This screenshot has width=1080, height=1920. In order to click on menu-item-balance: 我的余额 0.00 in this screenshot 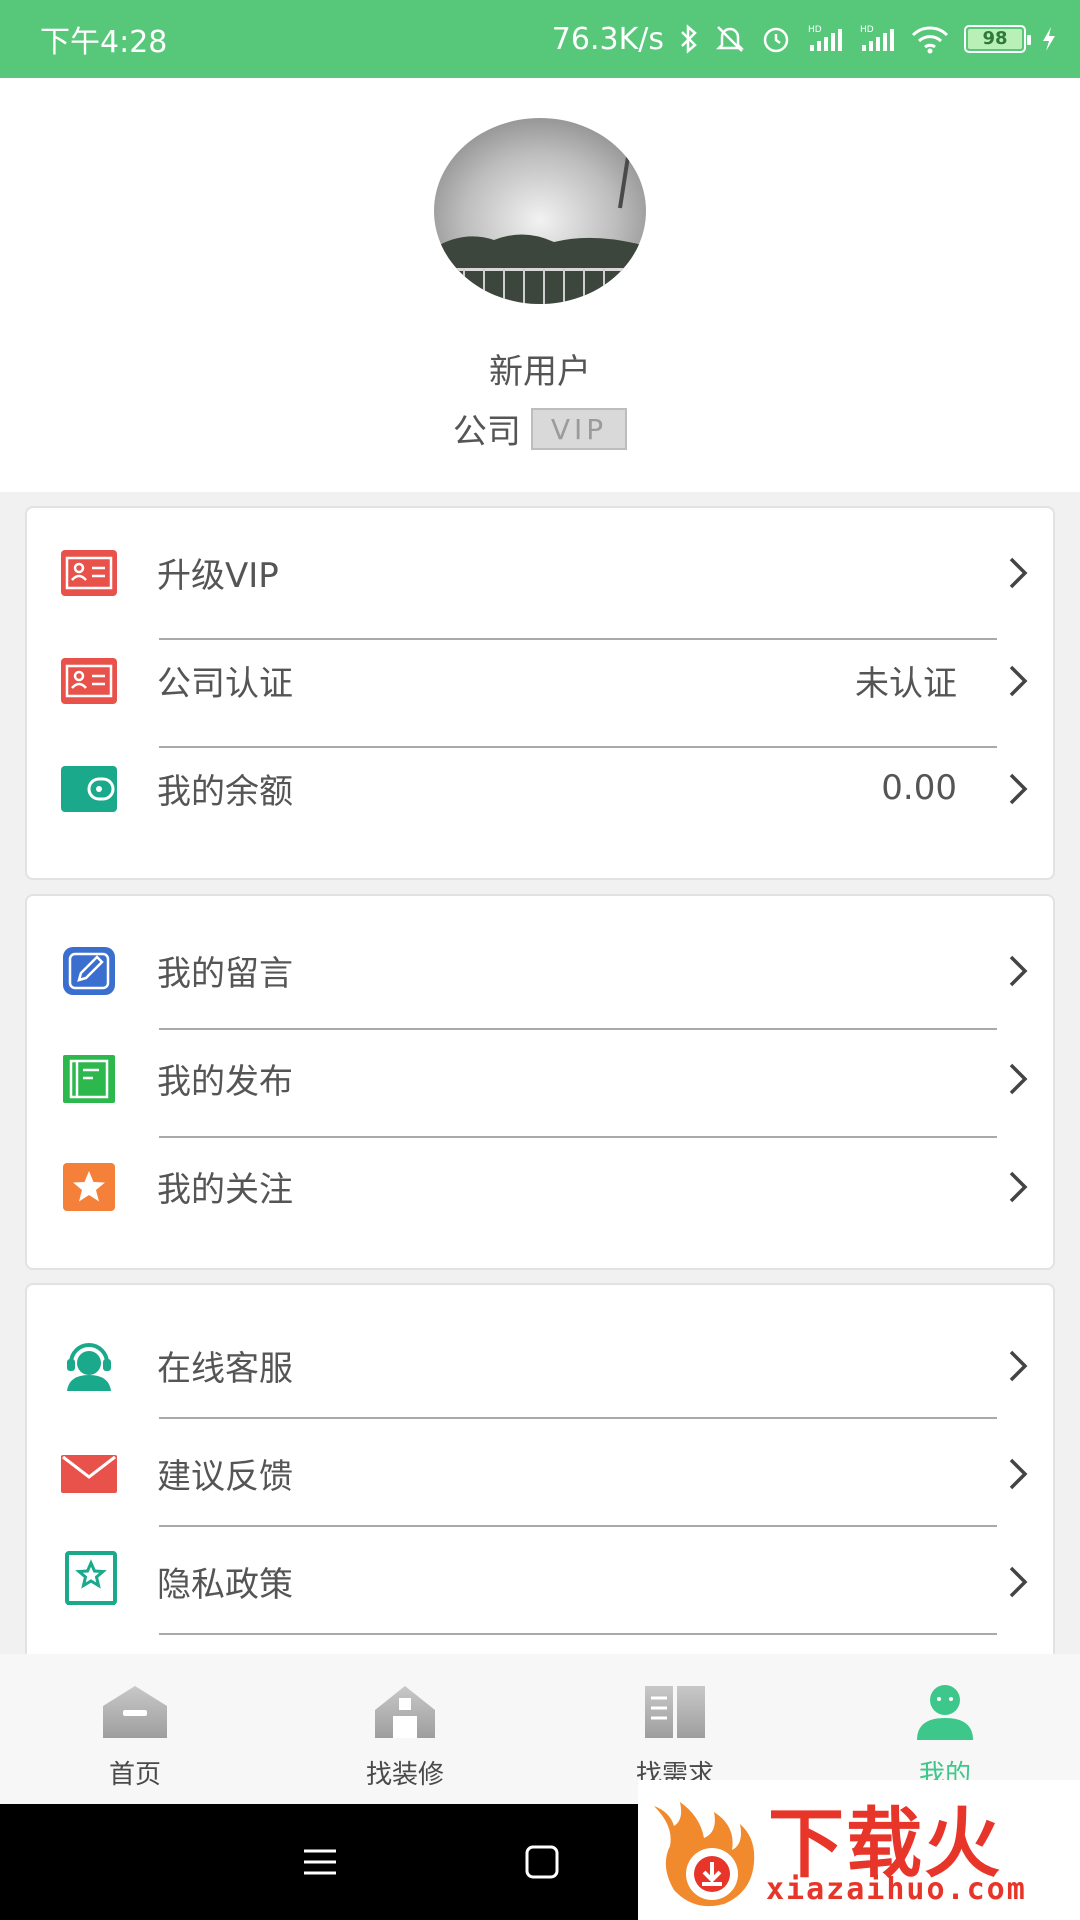, I will do `click(542, 788)`.